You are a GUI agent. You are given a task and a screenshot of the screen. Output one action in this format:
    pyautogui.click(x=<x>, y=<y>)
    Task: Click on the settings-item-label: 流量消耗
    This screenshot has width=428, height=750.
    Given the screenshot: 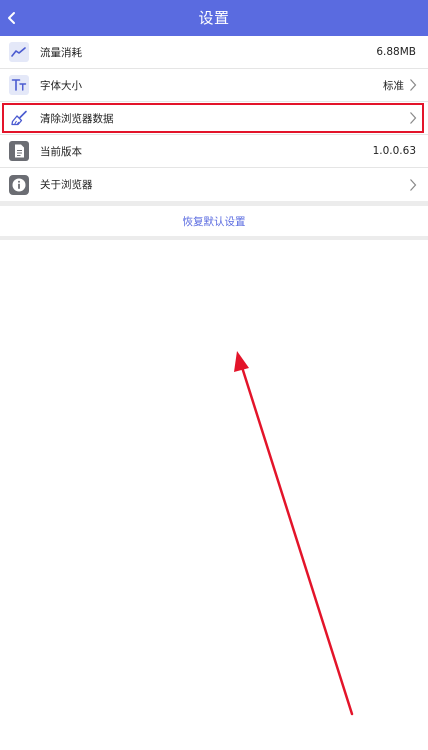 What is the action you would take?
    pyautogui.click(x=61, y=52)
    